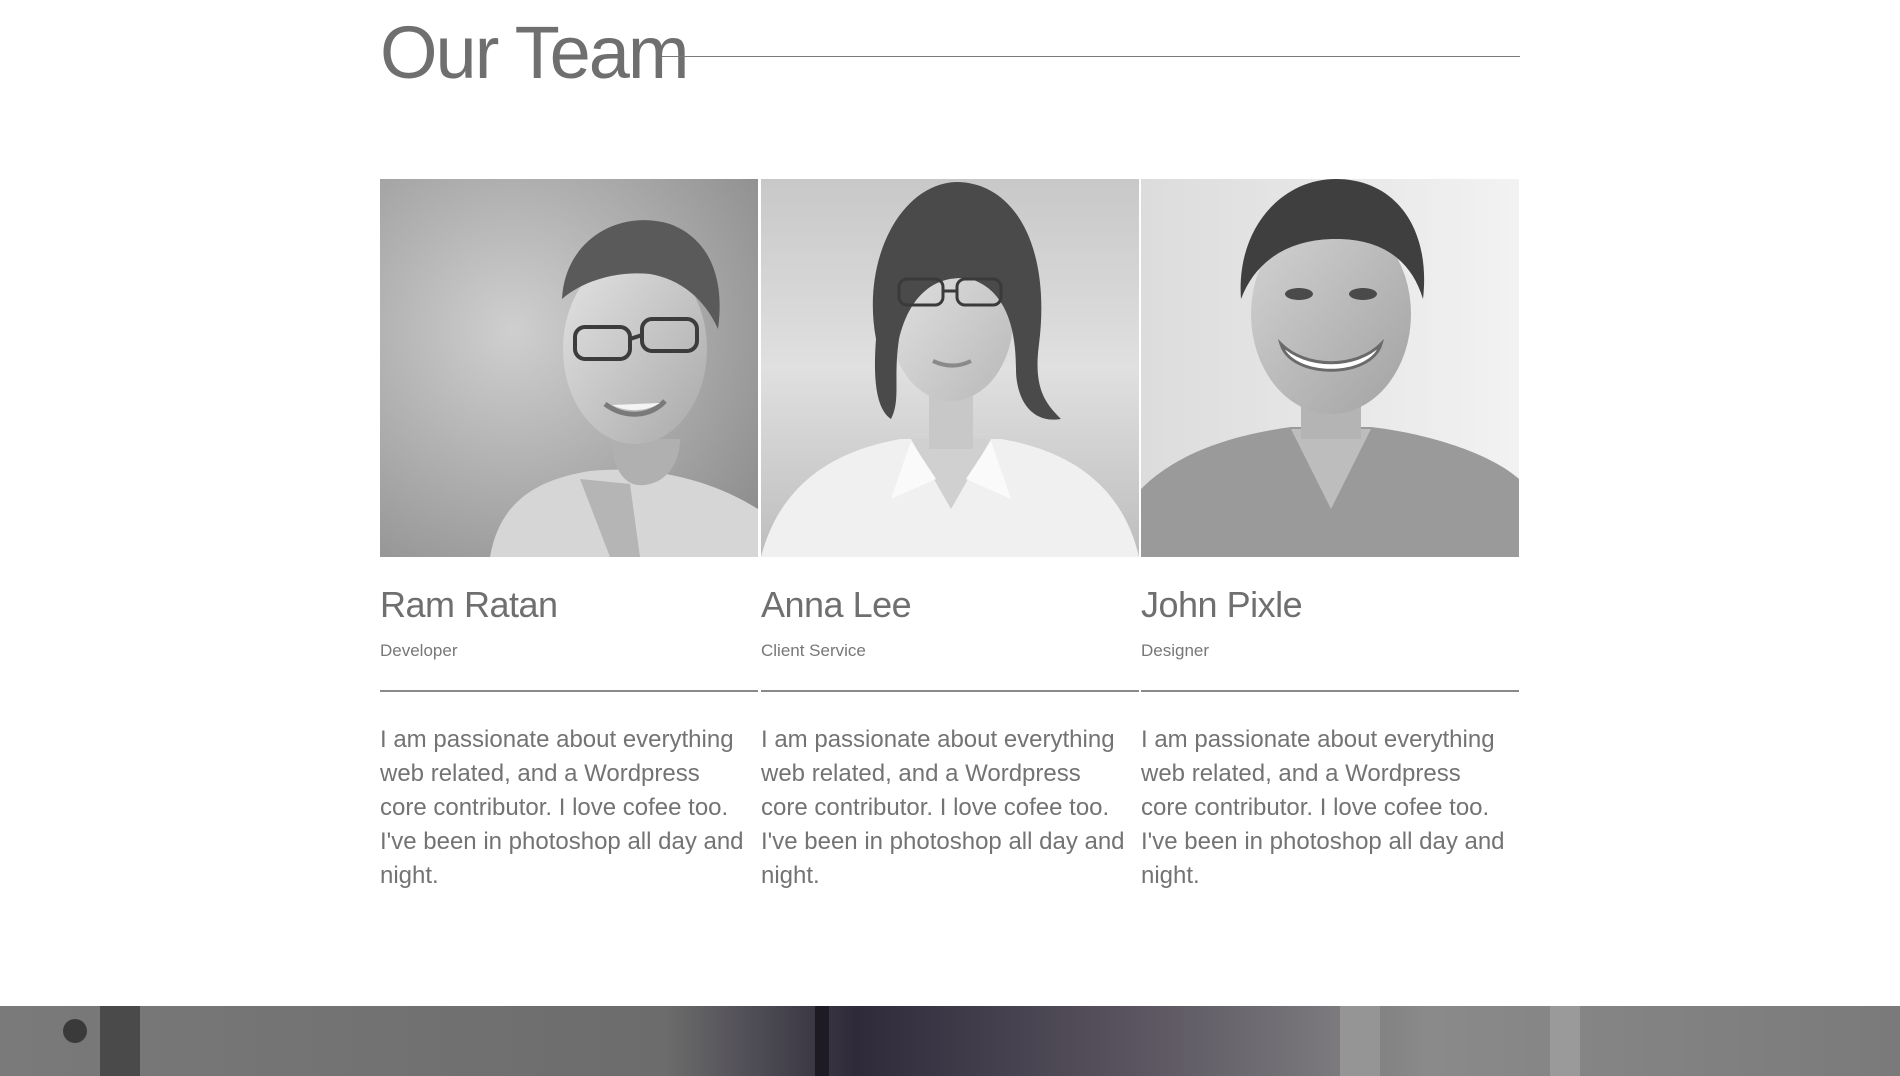  I want to click on section-title: Our Team, so click(535, 52).